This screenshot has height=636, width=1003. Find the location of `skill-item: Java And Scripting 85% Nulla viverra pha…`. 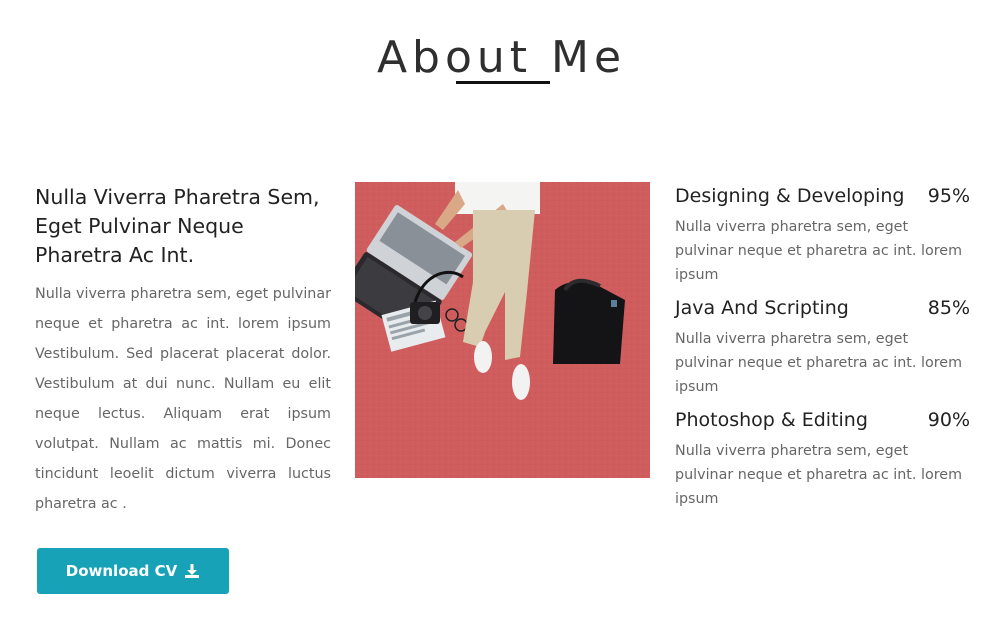

skill-item: Java And Scripting 85% Nulla viverra pha… is located at coordinates (822, 347).